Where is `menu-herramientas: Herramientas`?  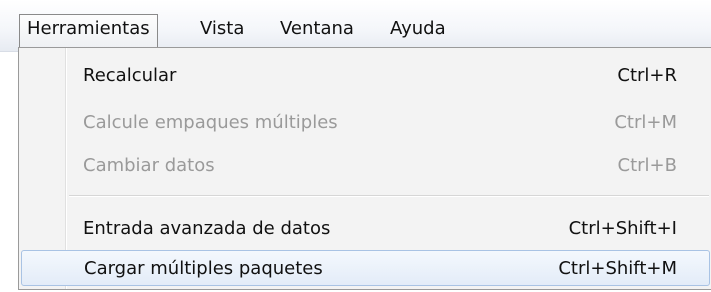 menu-herramientas: Herramientas is located at coordinates (88, 31).